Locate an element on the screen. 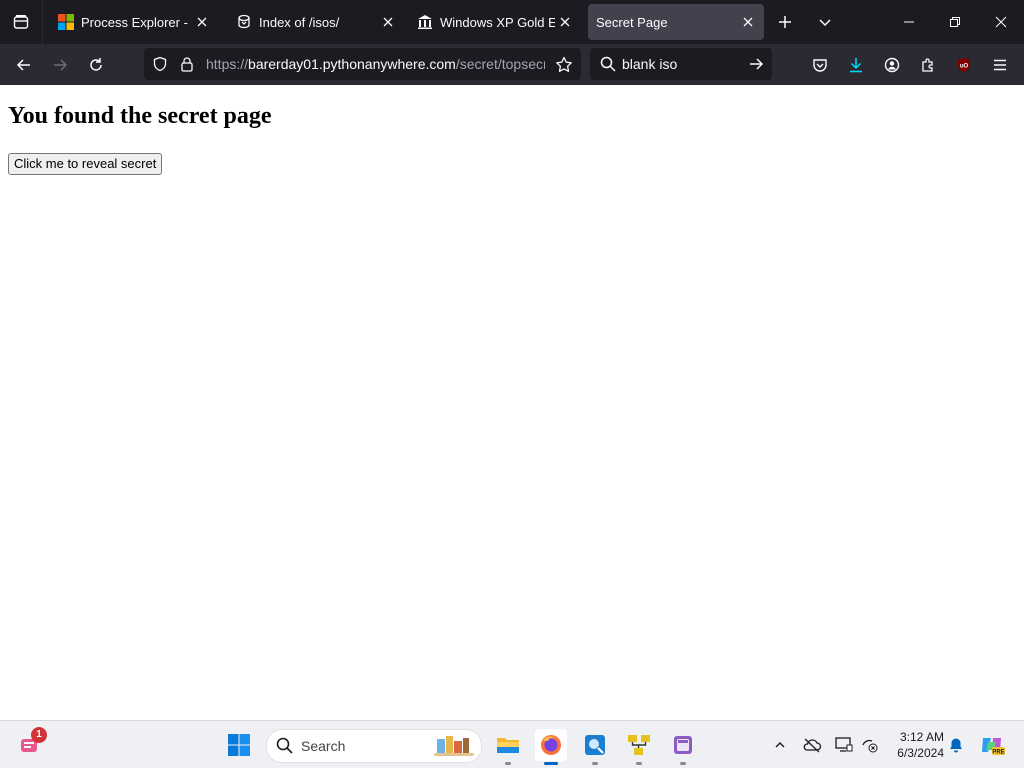  tab-secret-page: Secret Page is located at coordinates (676, 22).